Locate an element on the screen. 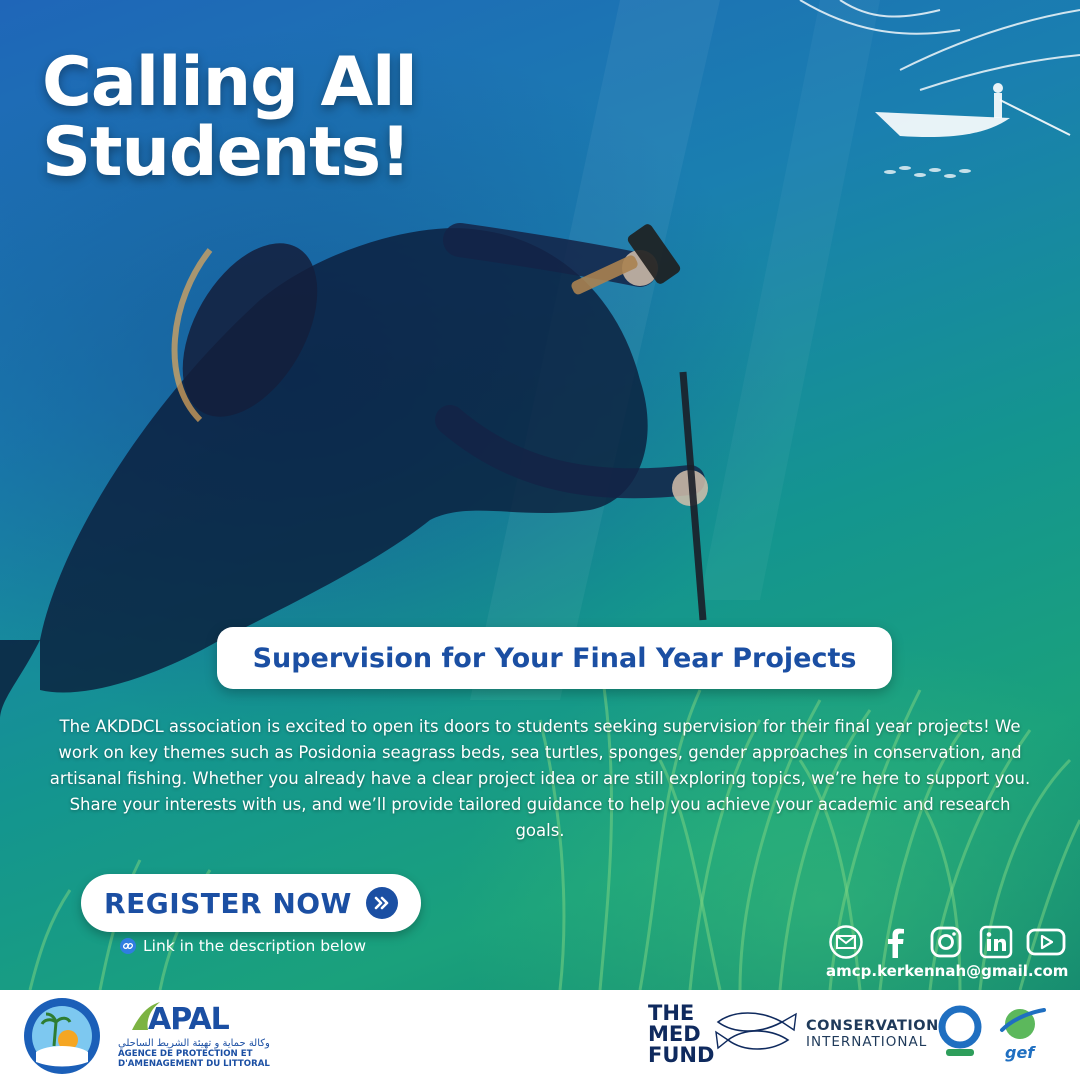 The image size is (1080, 1080). gef-wordmark: gef is located at coordinates (1020, 1052).